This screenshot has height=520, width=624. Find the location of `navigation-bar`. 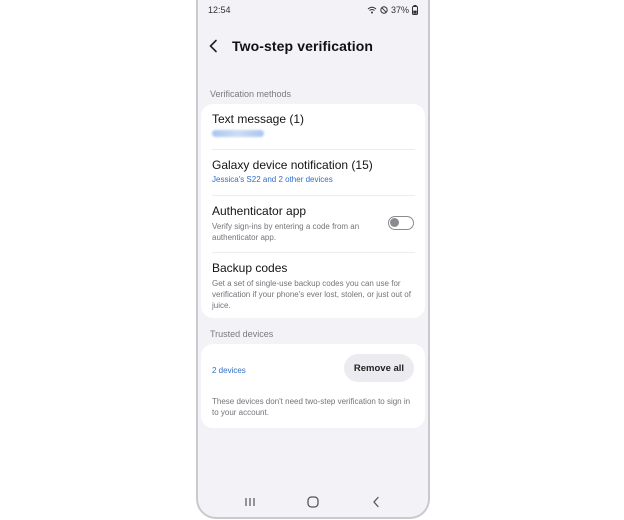

navigation-bar is located at coordinates (313, 502).